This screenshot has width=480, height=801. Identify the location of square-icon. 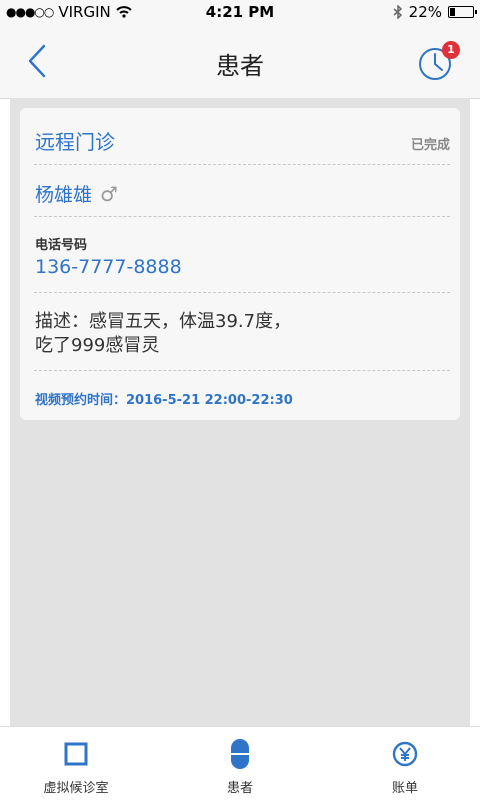
(76, 754).